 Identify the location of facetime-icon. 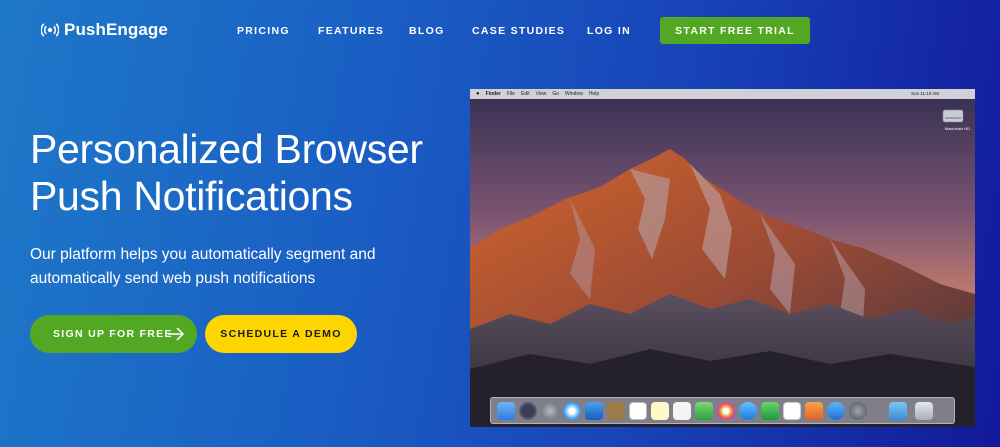
(770, 411).